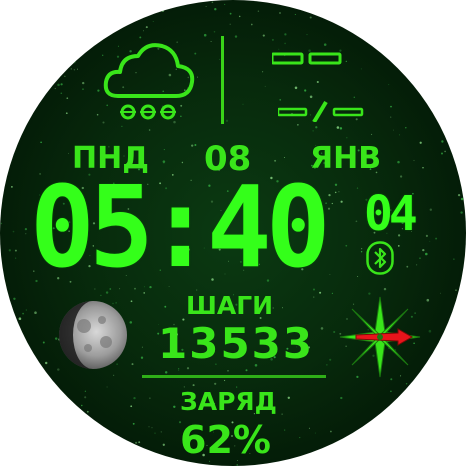 This screenshot has height=466, width=466. I want to click on steps-value: 13533, so click(236, 343).